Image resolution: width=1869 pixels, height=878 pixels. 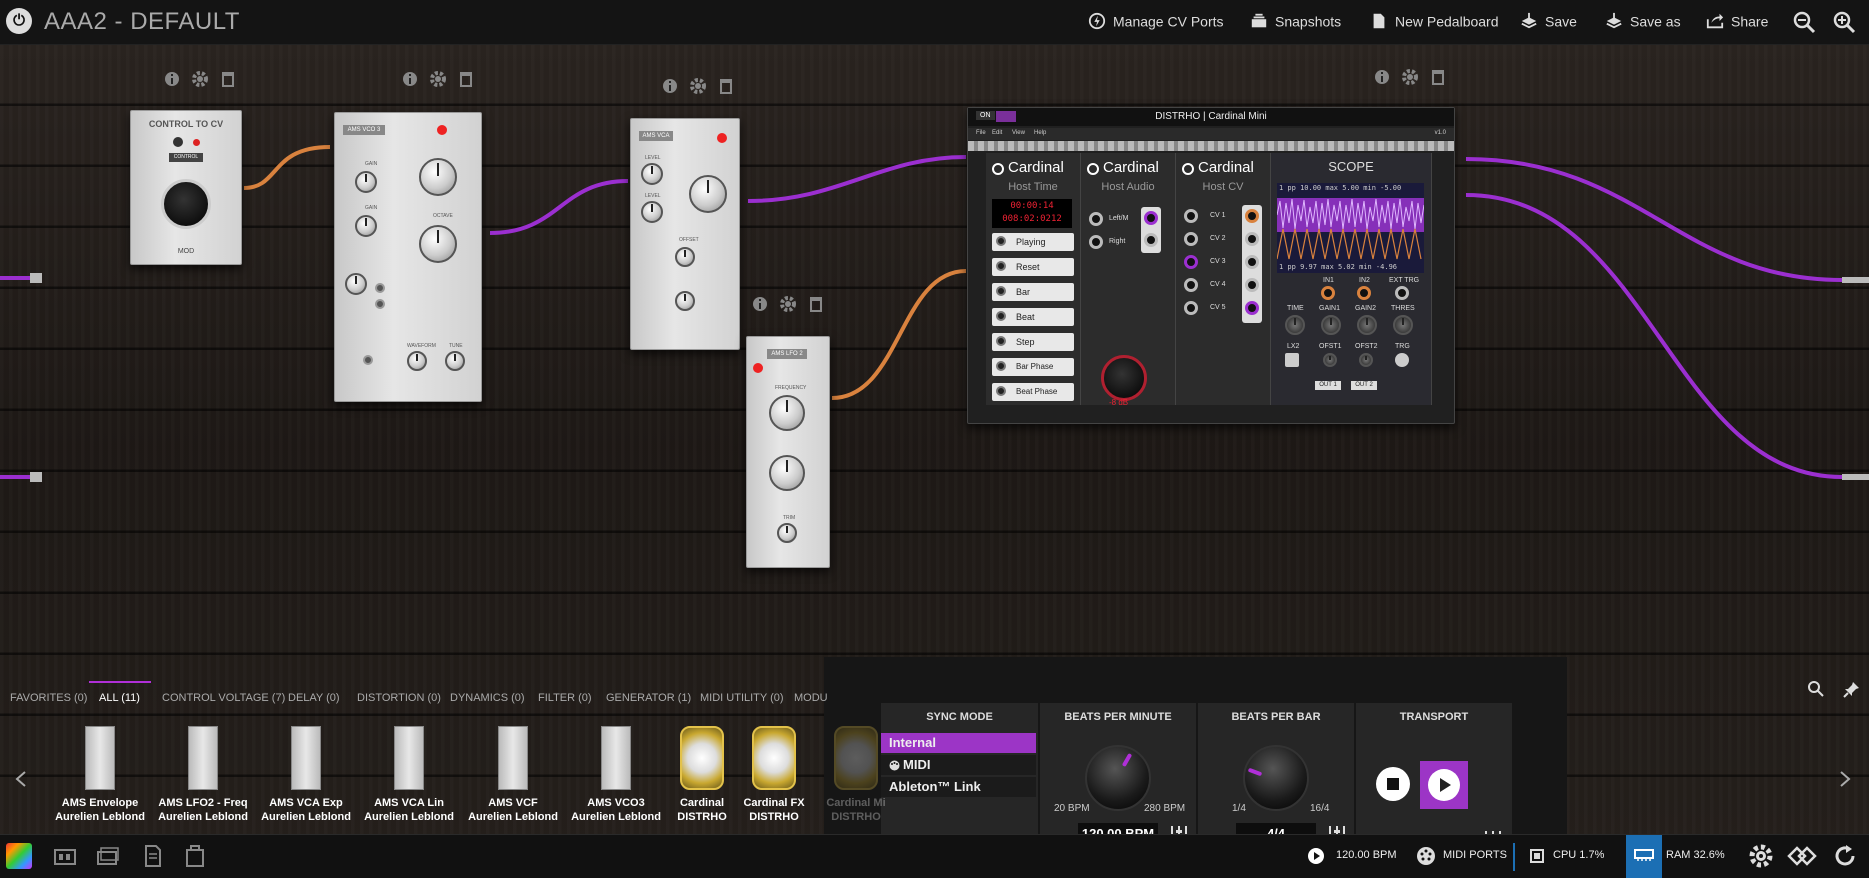 I want to click on audio-out-jack, so click(x=1151, y=218).